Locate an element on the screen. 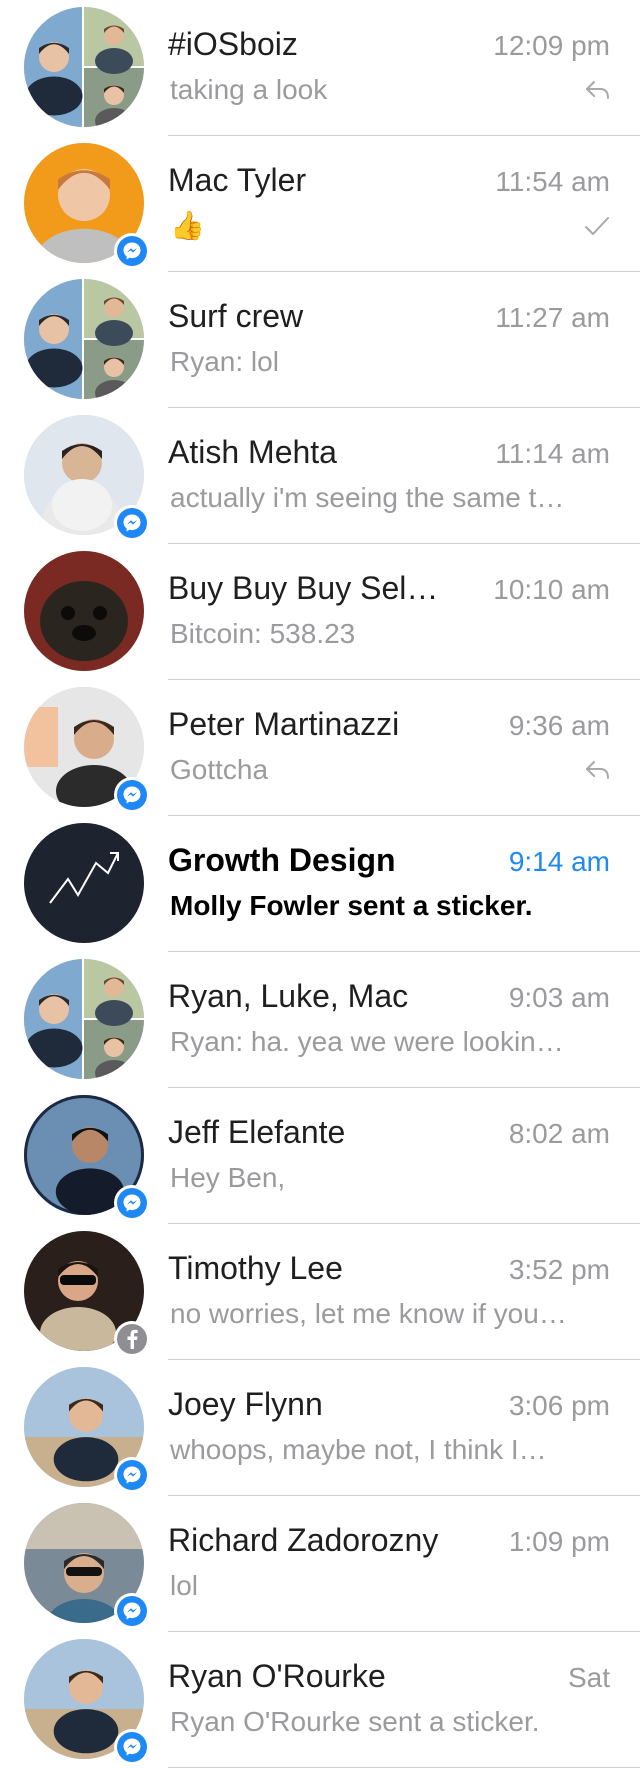 The height and width of the screenshot is (1768, 640). conversation-name: Joey Flynn is located at coordinates (245, 1404).